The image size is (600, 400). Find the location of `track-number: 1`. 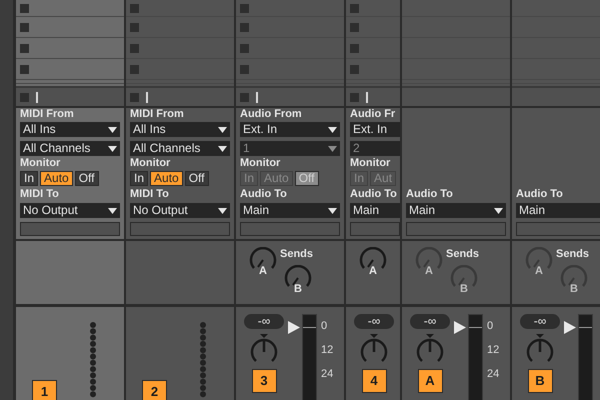

track-number: 1 is located at coordinates (44, 390).